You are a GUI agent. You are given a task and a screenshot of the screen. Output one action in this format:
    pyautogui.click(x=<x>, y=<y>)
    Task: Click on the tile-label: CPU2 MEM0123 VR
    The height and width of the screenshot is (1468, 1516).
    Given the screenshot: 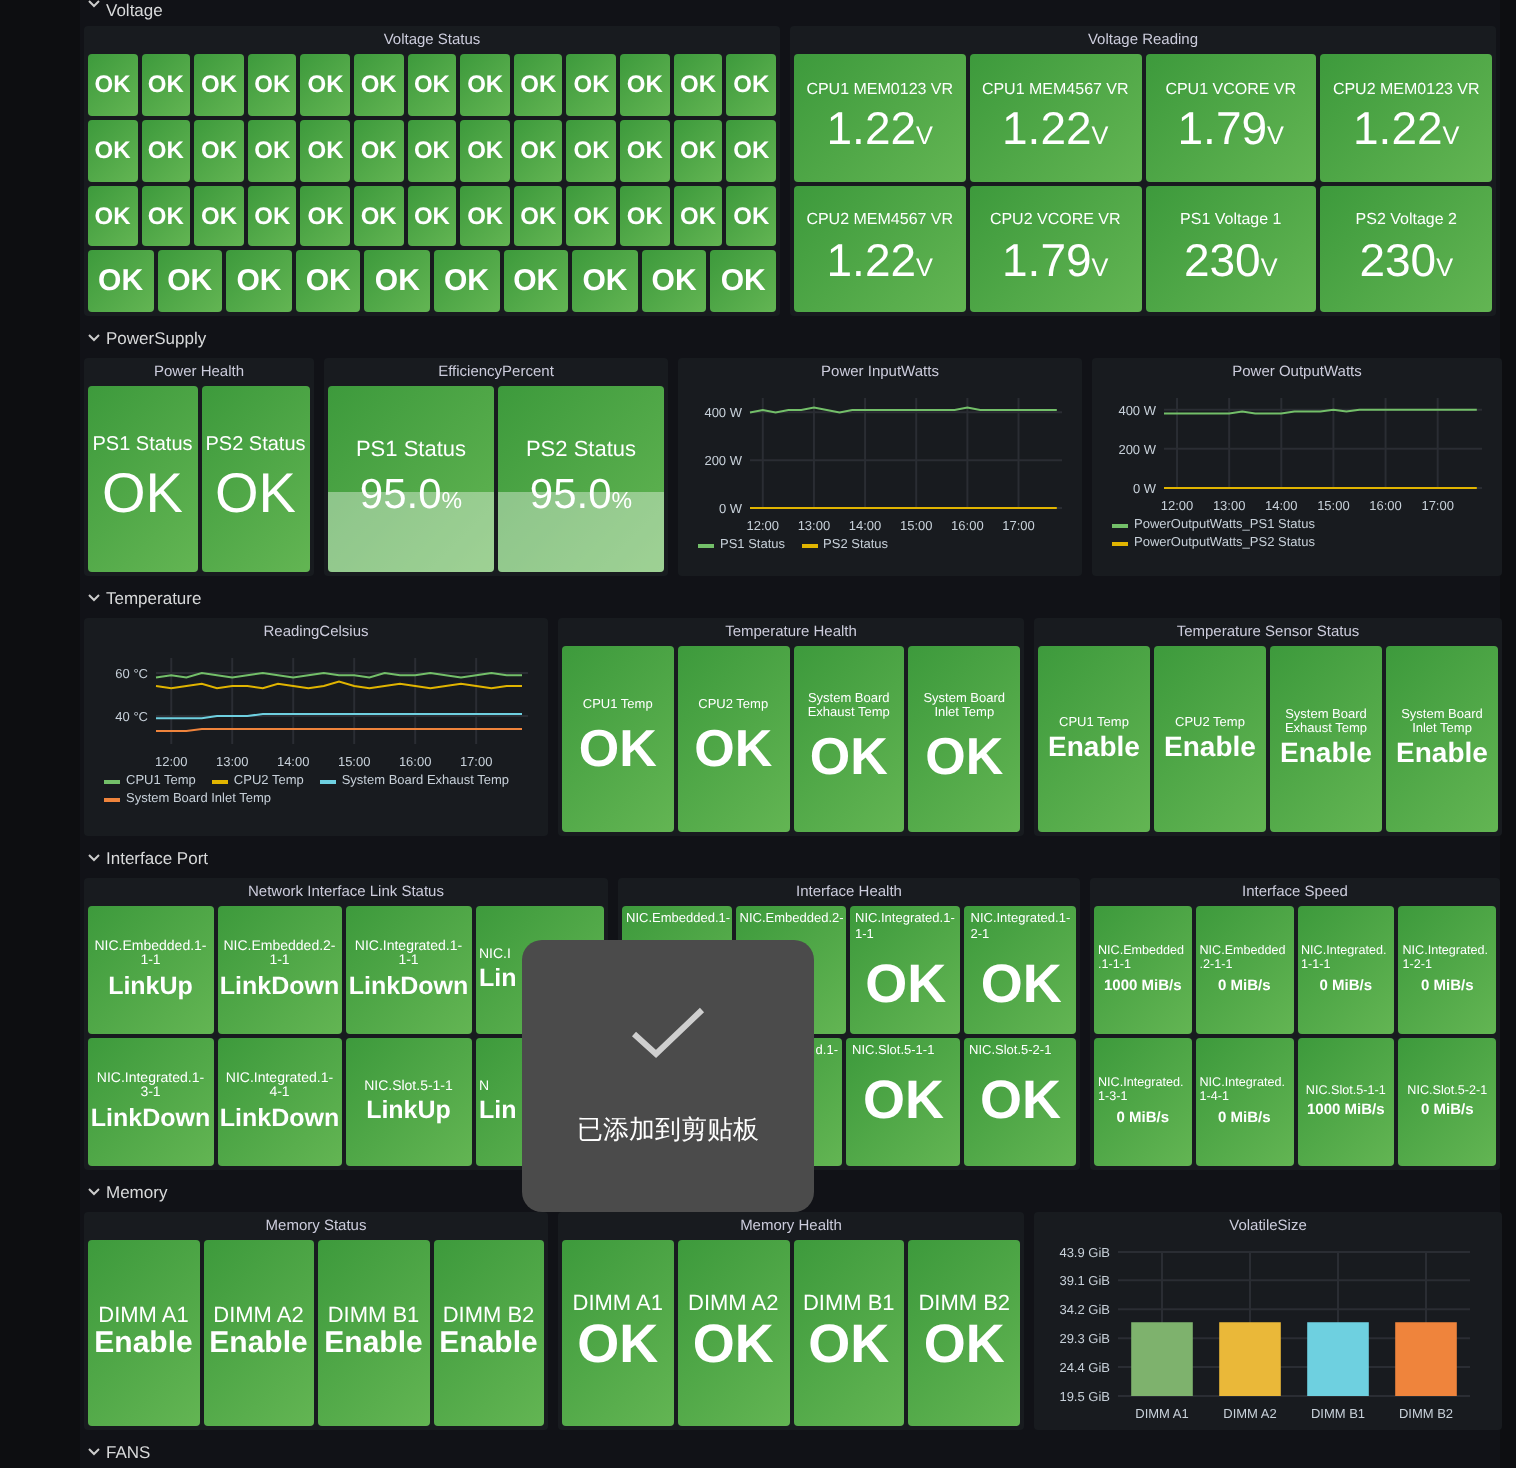 What is the action you would take?
    pyautogui.click(x=1406, y=90)
    